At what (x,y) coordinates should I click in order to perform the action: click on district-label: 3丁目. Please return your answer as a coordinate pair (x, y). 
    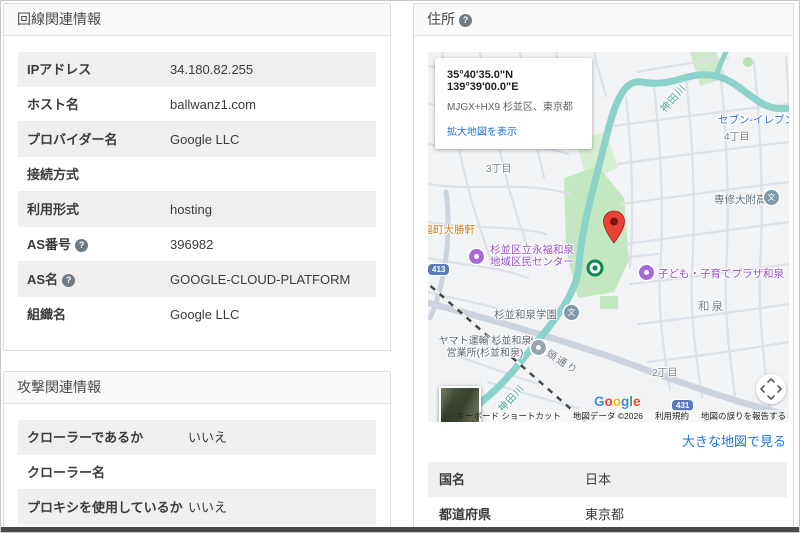
    Looking at the image, I should click on (499, 169).